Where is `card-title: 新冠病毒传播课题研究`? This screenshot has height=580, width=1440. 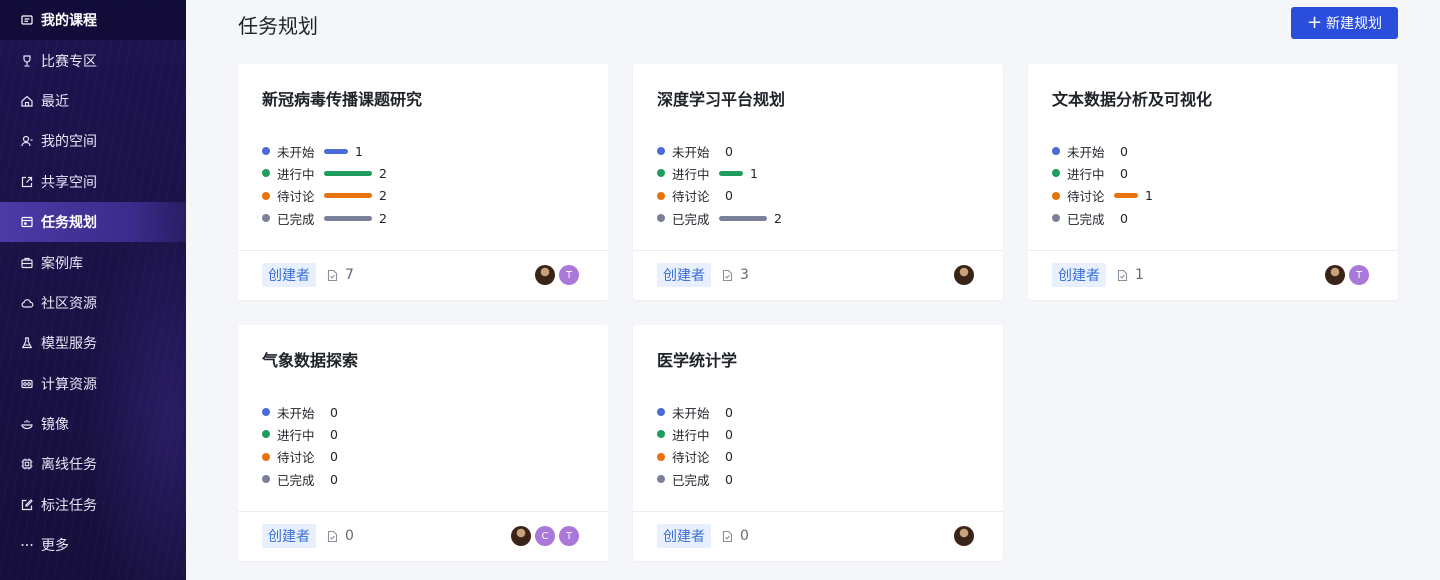 card-title: 新冠病毒传播课题研究 is located at coordinates (342, 98).